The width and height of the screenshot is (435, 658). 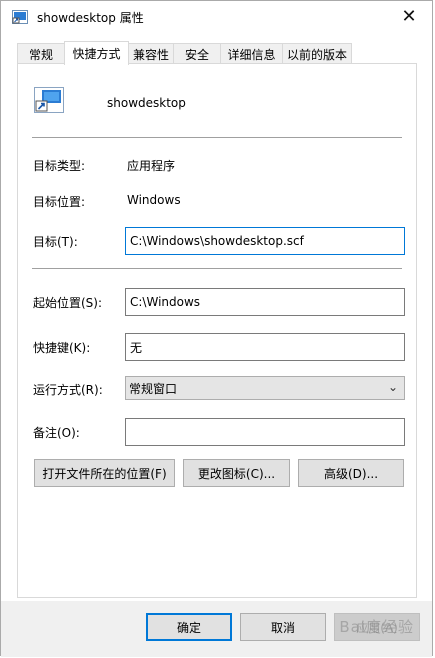 I want to click on comment-label: 备注(O):, so click(x=56, y=433).